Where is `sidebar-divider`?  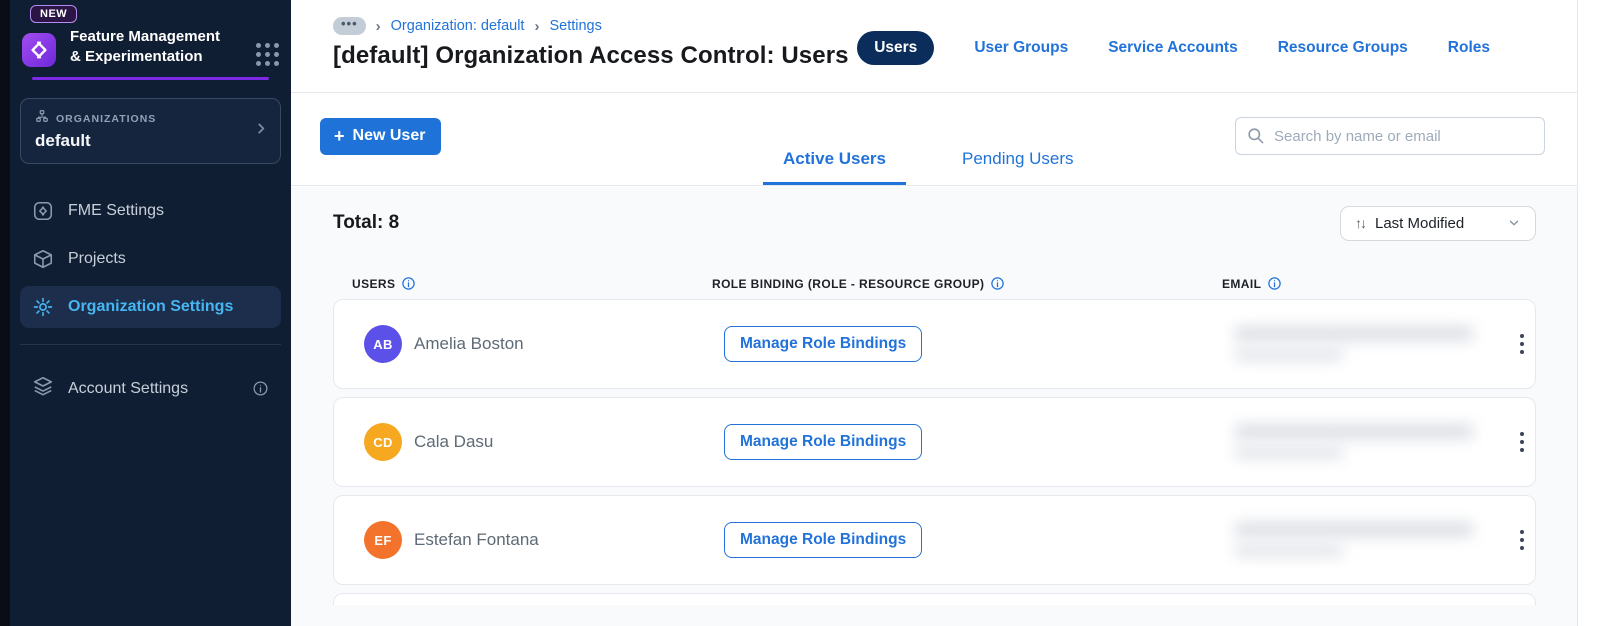
sidebar-divider is located at coordinates (150, 344).